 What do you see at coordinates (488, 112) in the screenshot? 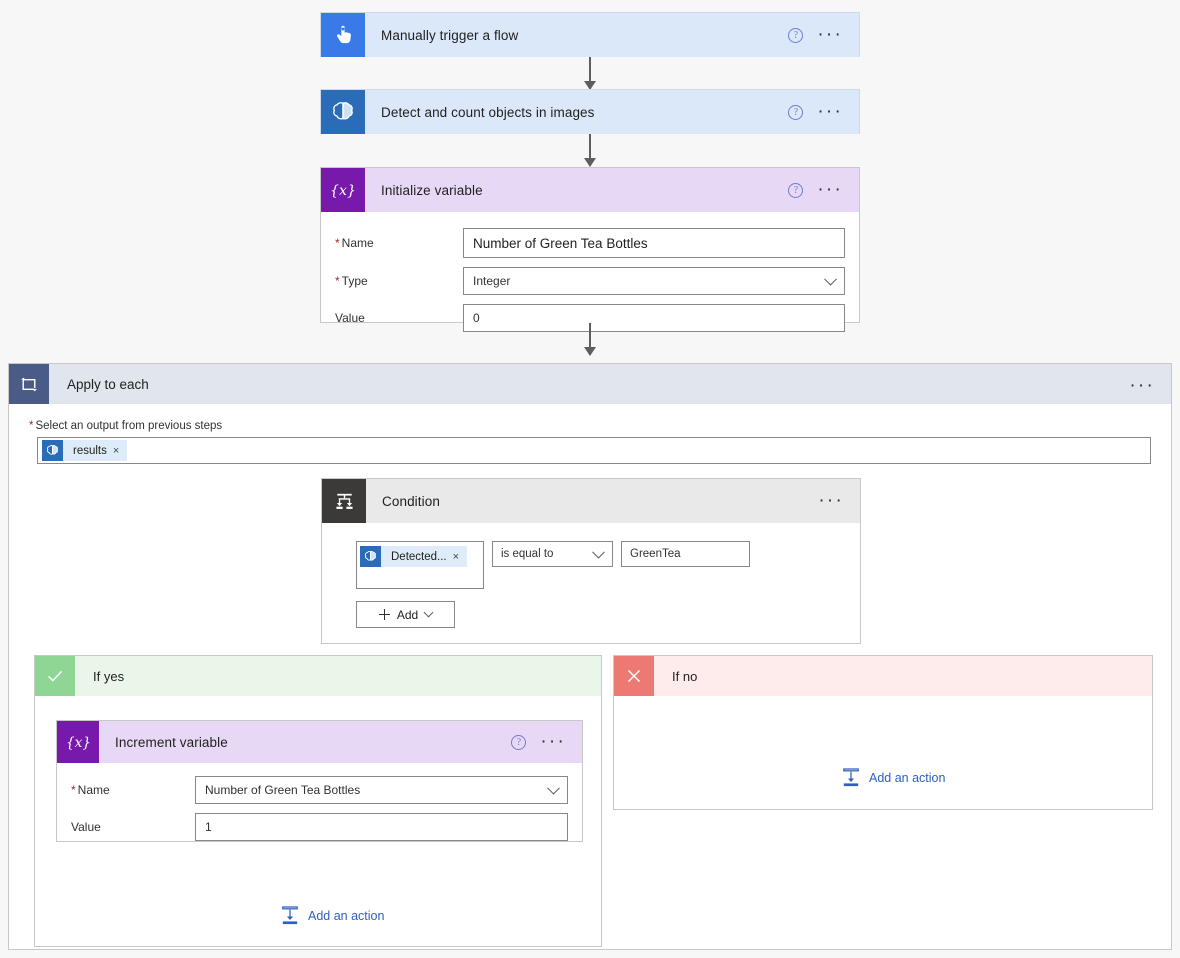
I see `detect-objects-title: Detect and count objects in images` at bounding box center [488, 112].